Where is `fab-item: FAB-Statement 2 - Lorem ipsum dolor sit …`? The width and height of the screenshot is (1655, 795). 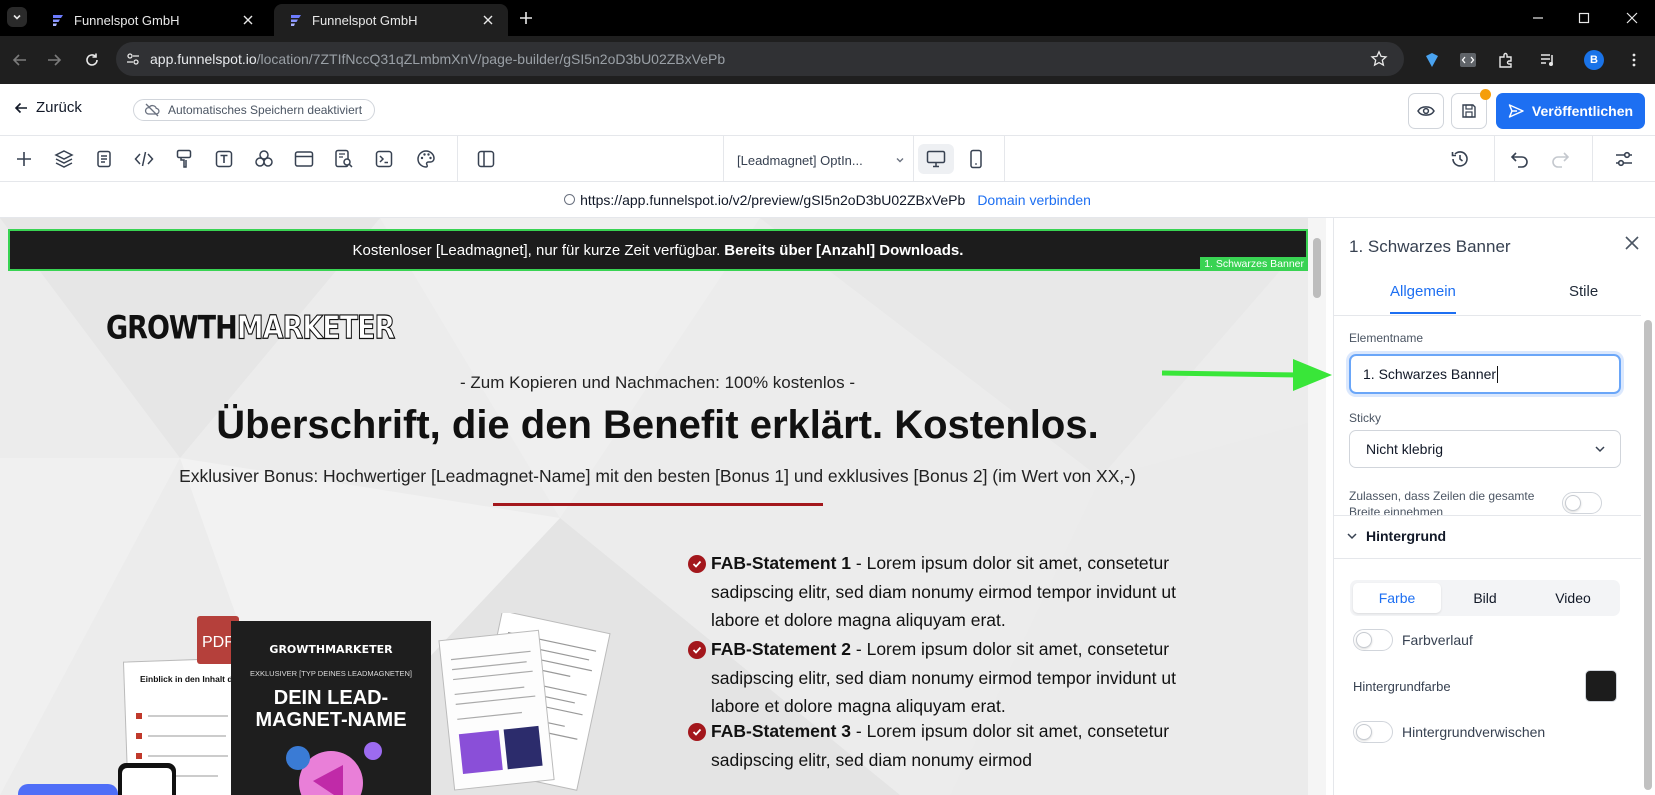 fab-item: FAB-Statement 2 - Lorem ipsum dolor sit … is located at coordinates (939, 678).